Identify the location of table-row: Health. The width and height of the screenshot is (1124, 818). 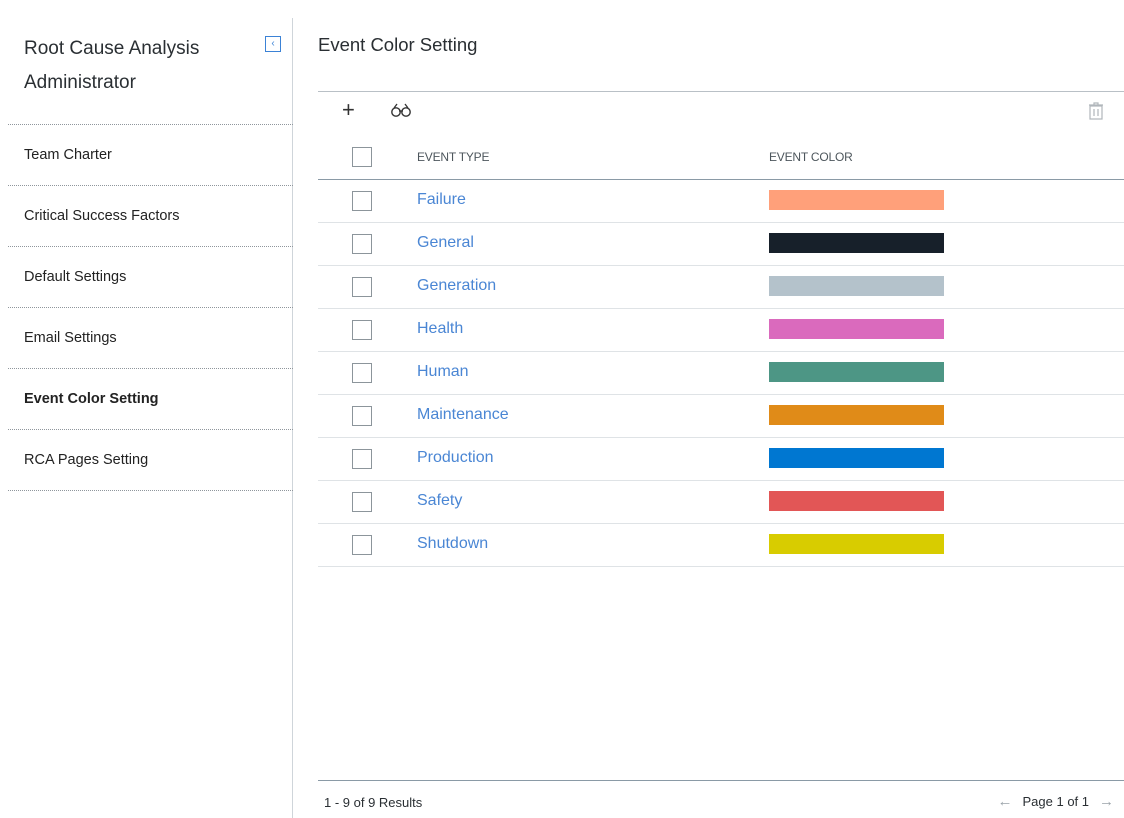
(721, 330).